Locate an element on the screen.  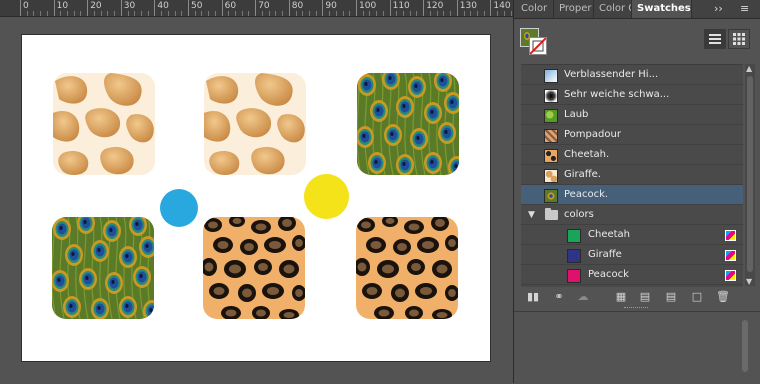
ruler-label: 30 is located at coordinates (129, 6).